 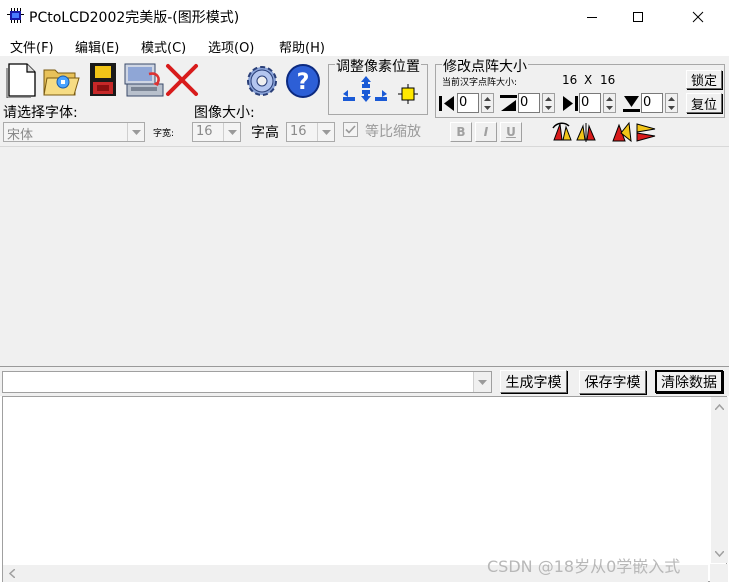 I want to click on checkmark-icon, so click(x=350, y=129).